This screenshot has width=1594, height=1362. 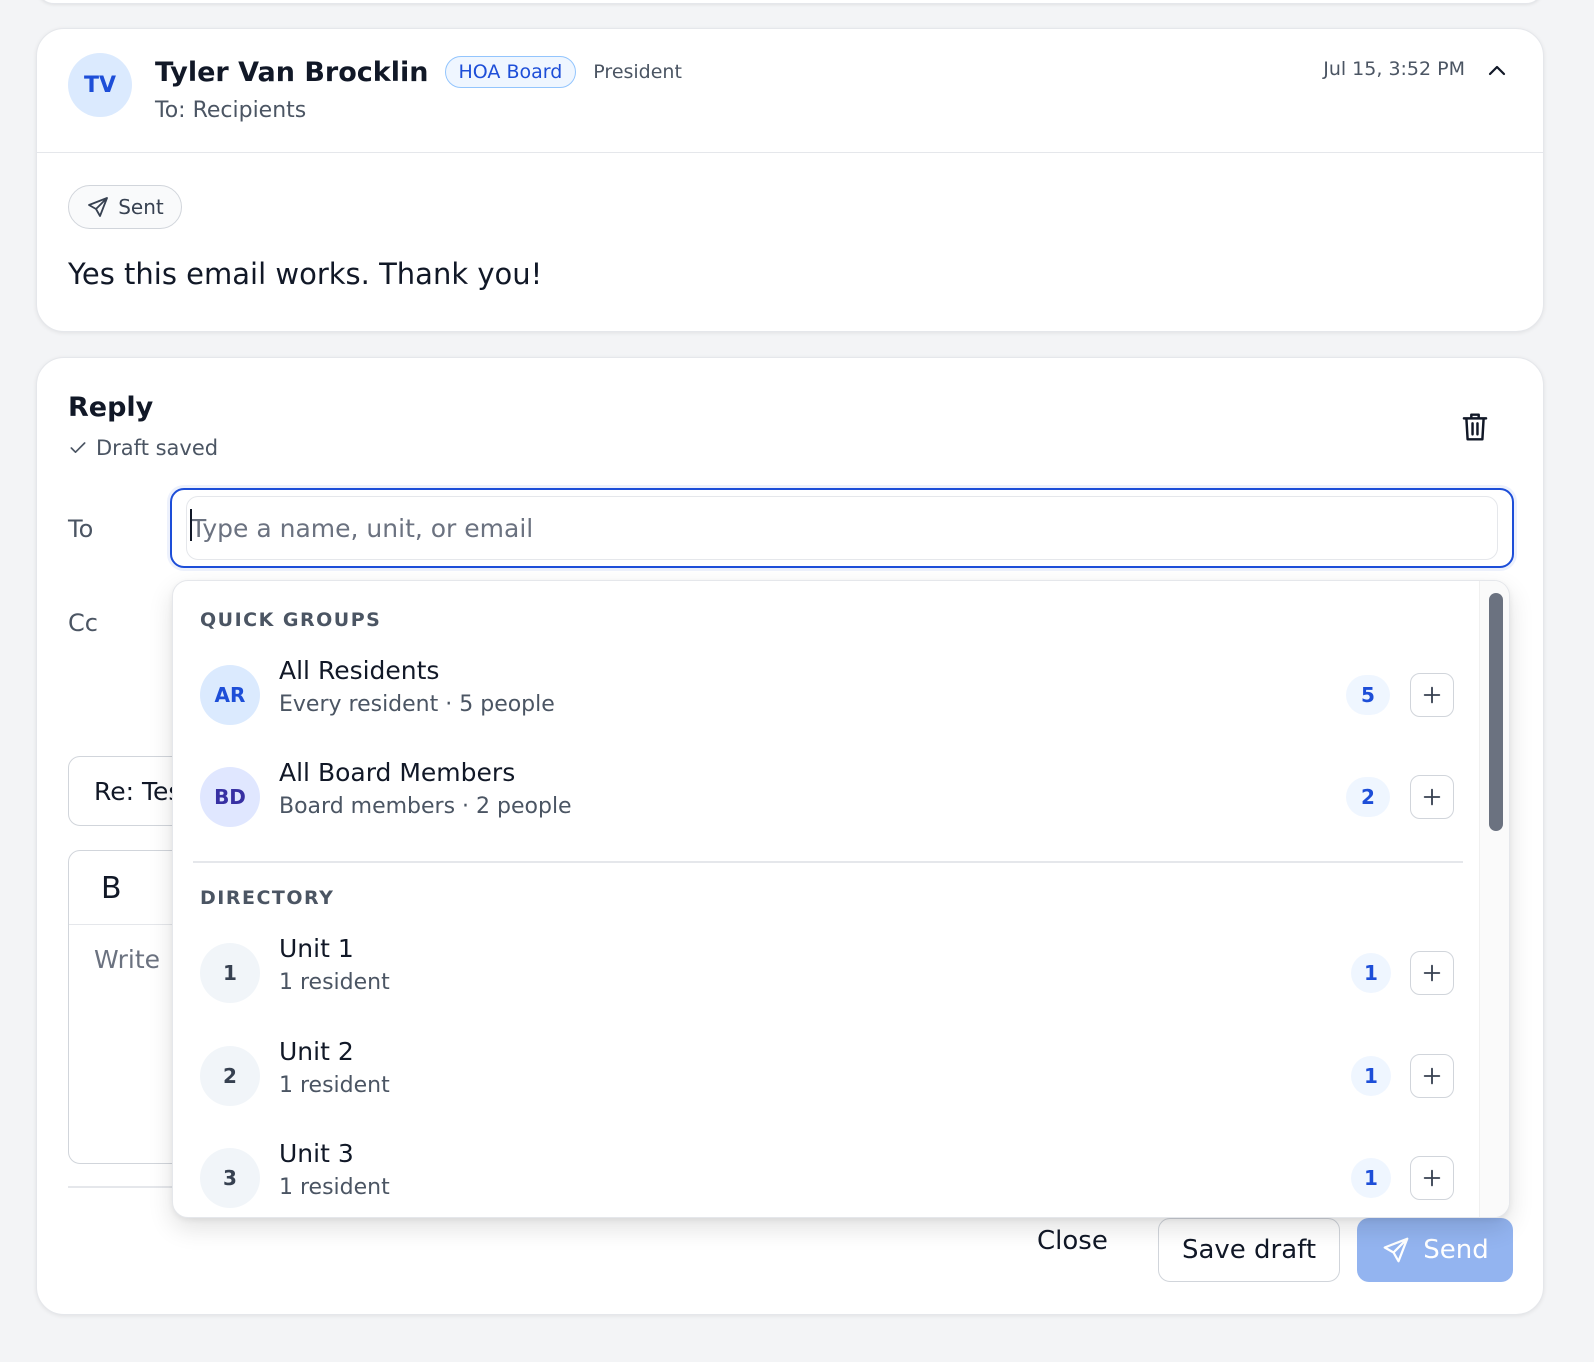 I want to click on draft-status: Draft saved, so click(x=143, y=448).